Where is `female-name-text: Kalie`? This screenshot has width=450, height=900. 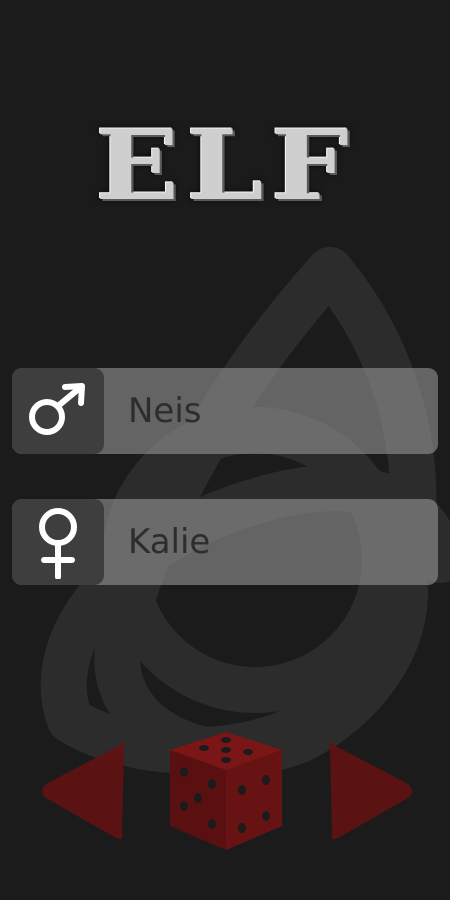 female-name-text: Kalie is located at coordinates (169, 542).